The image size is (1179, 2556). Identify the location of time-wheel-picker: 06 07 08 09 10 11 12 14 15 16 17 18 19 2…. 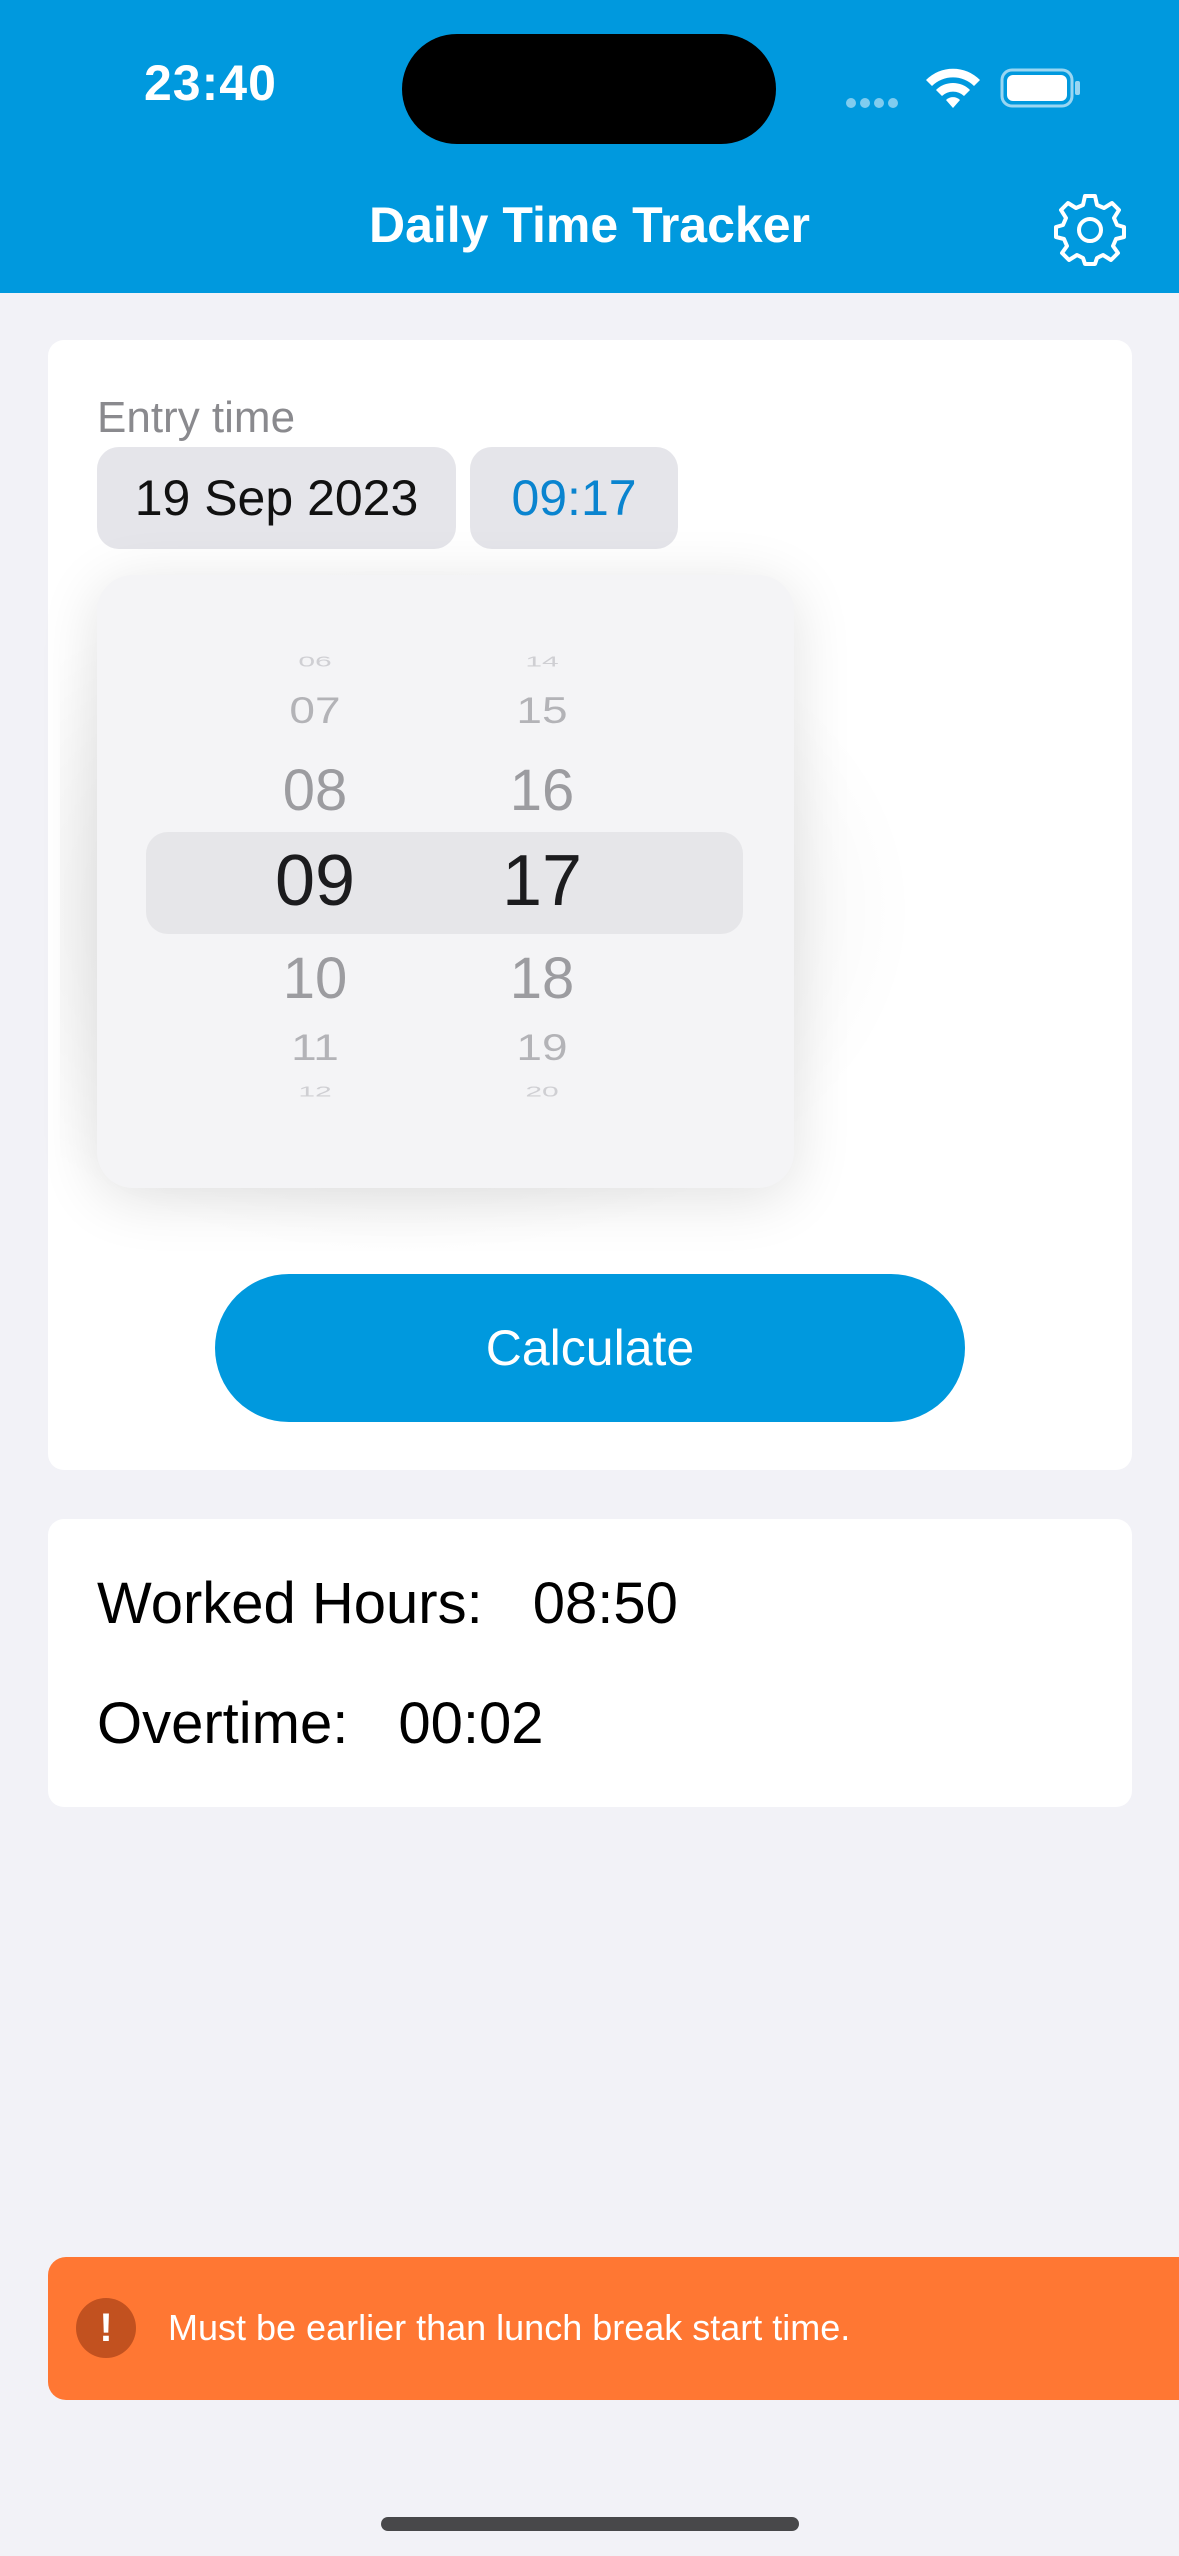
(445, 881).